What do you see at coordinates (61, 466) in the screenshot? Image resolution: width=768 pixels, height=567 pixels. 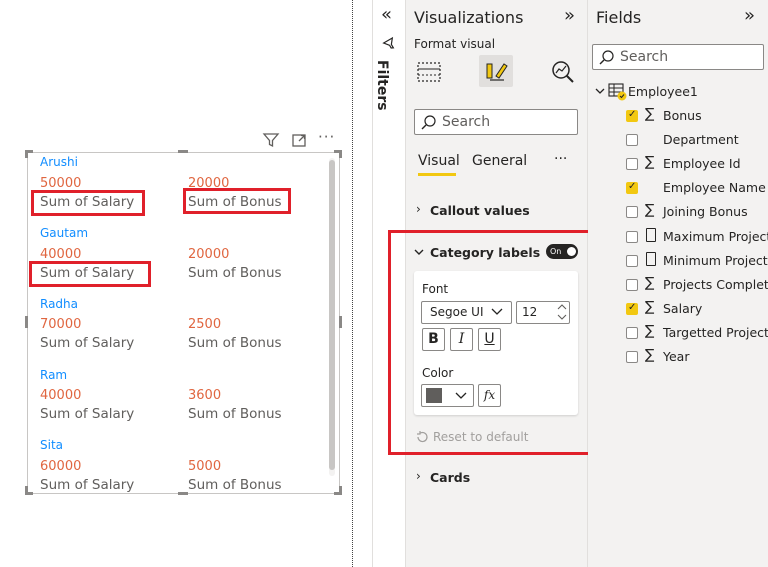 I see `salary-value: 60000` at bounding box center [61, 466].